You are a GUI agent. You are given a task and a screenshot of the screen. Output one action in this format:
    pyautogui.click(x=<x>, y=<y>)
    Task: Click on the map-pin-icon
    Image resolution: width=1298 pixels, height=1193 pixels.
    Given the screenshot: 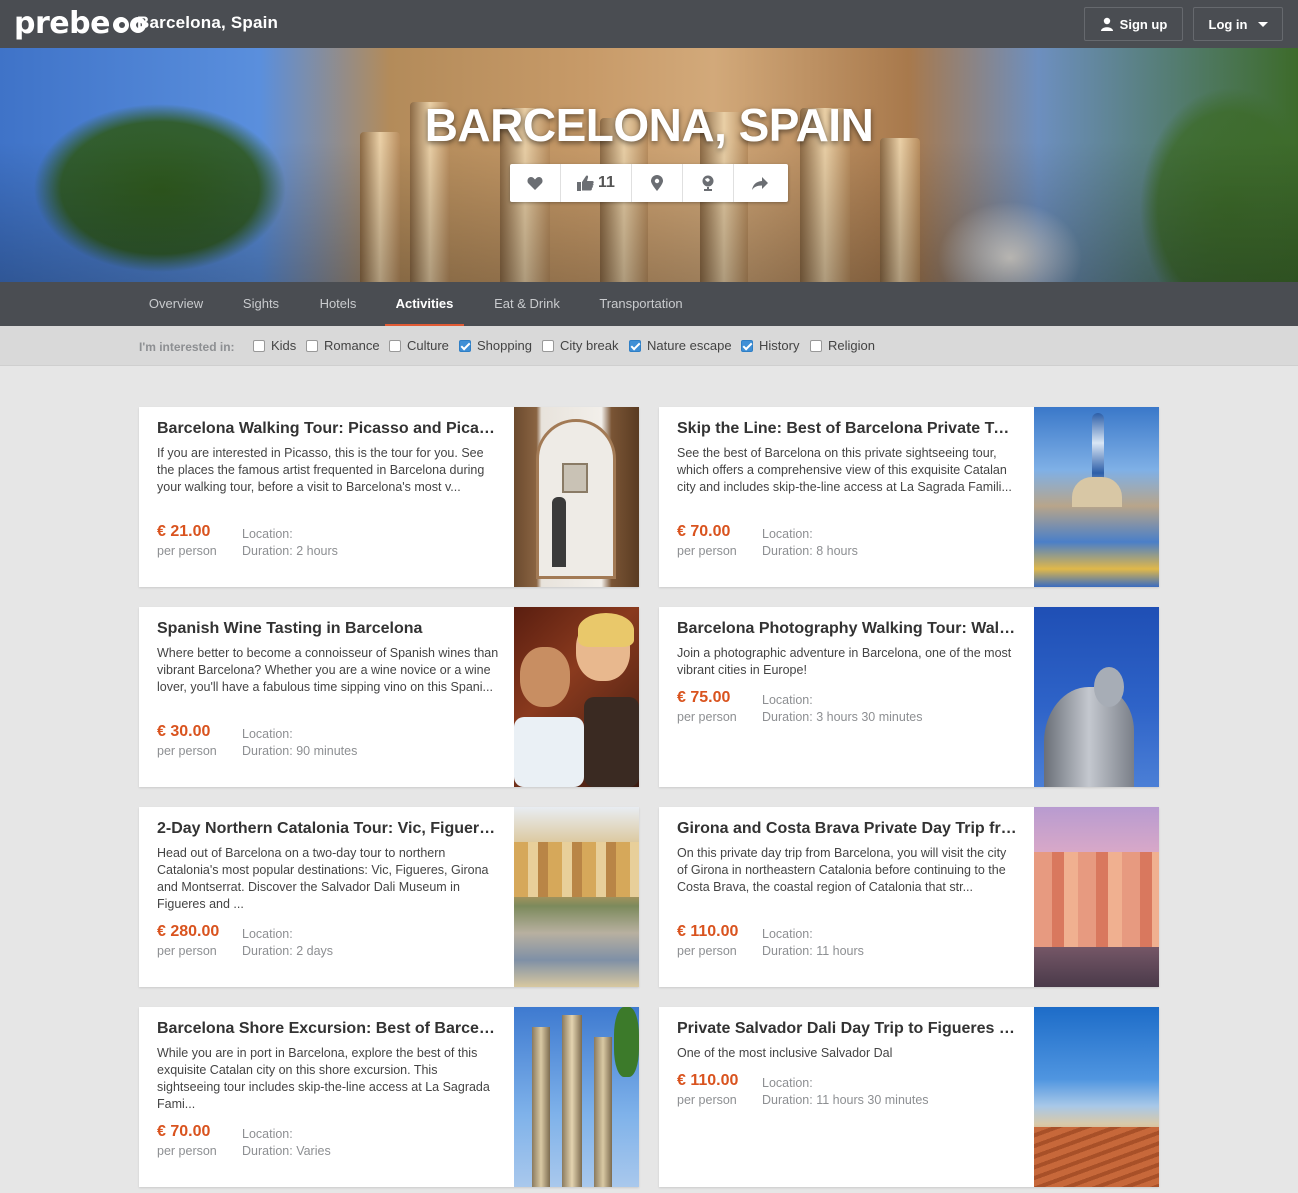 What is the action you would take?
    pyautogui.click(x=657, y=183)
    